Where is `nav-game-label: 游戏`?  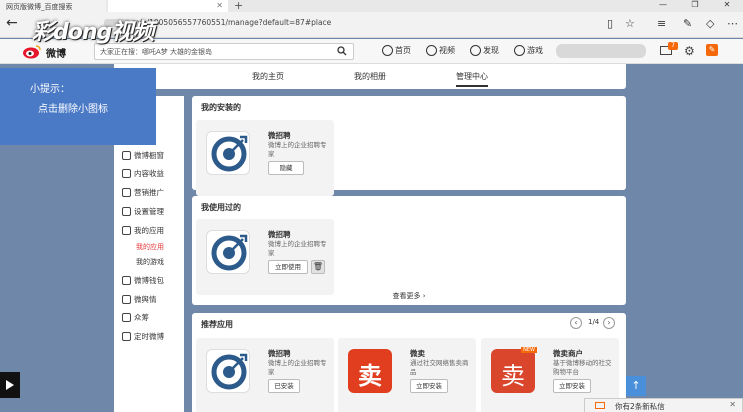
nav-game-label: 游戏 is located at coordinates (535, 50).